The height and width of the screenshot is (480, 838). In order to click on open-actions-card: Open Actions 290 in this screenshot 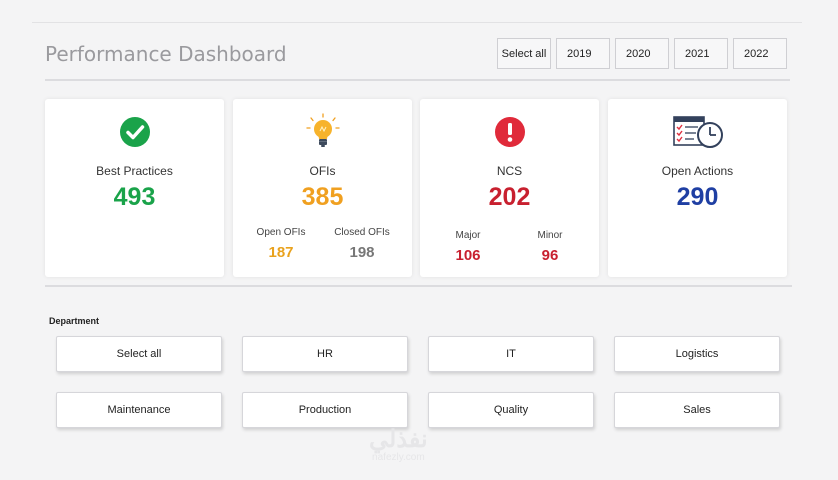, I will do `click(697, 188)`.